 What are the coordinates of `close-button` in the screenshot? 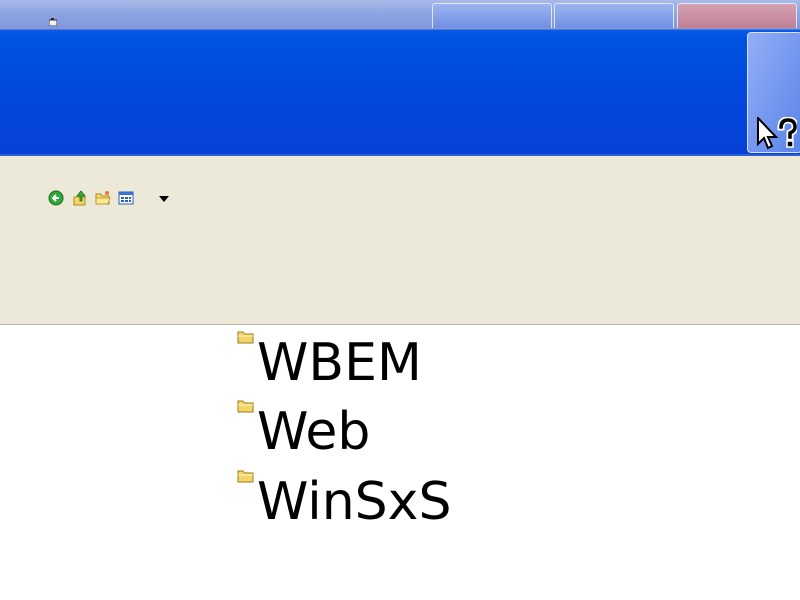 It's located at (737, 15).